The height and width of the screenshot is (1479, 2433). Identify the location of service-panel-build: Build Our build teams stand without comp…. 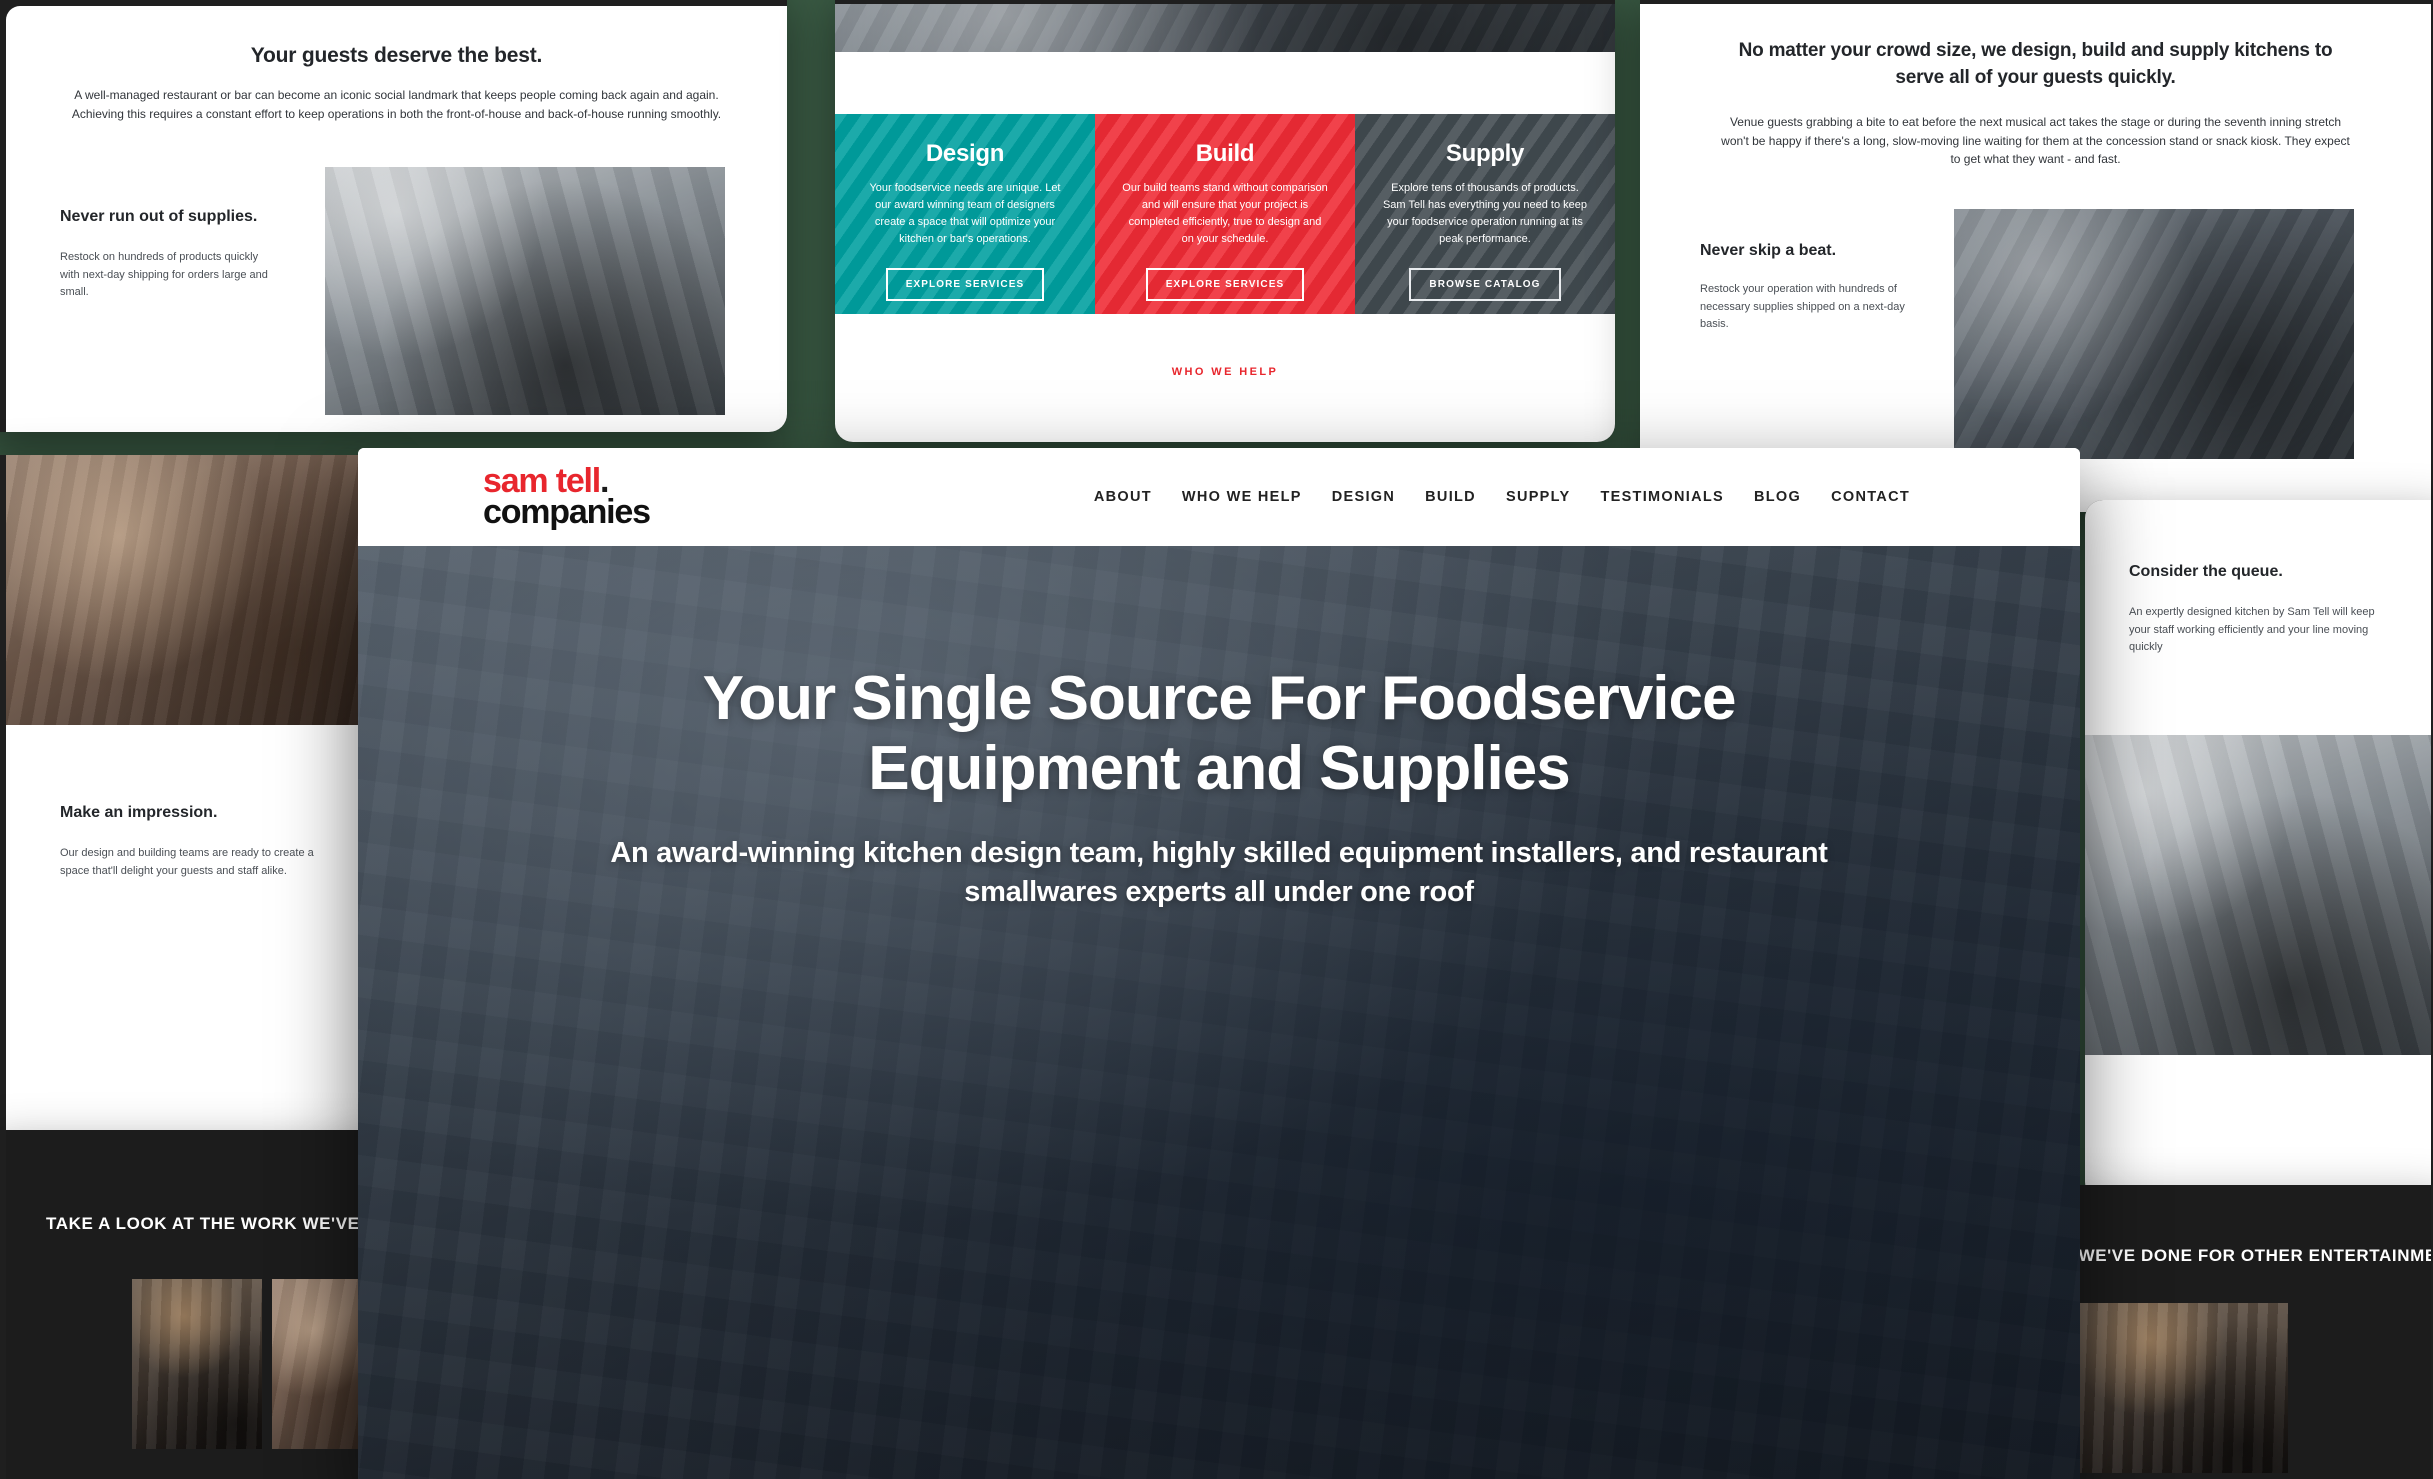
(1225, 214).